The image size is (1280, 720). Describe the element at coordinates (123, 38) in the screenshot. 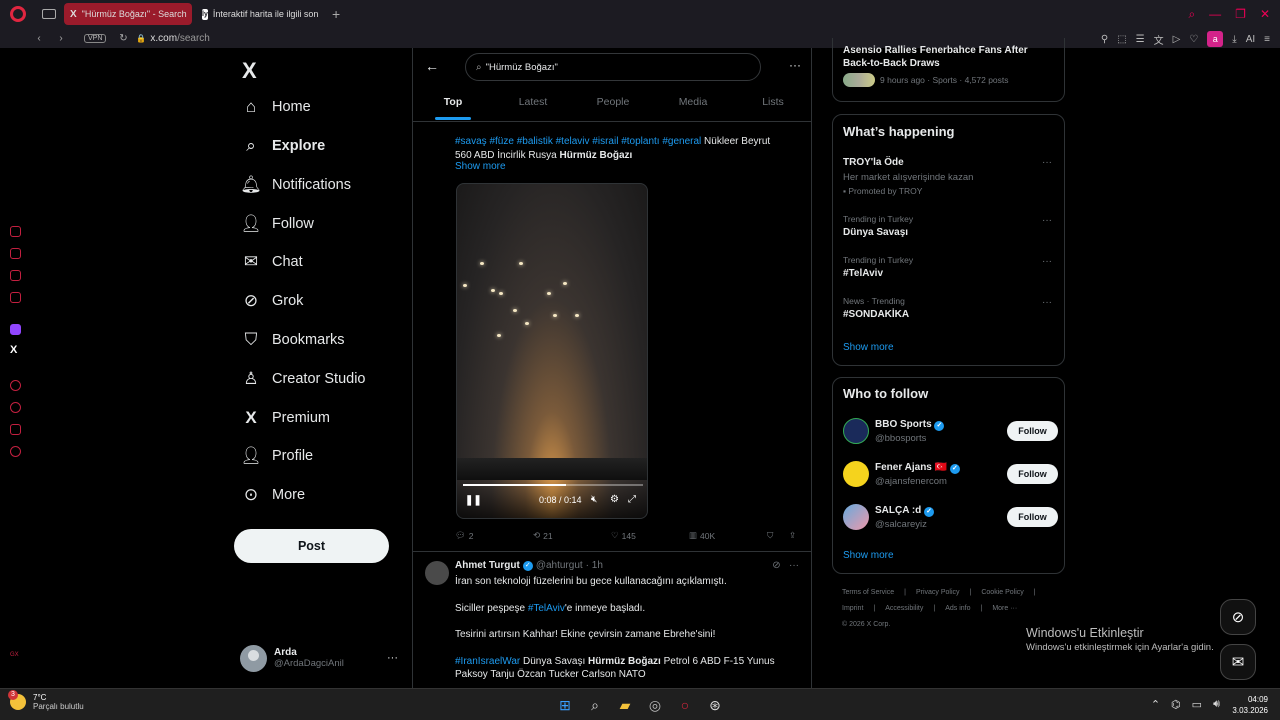

I see `reload-icon: ↻` at that location.